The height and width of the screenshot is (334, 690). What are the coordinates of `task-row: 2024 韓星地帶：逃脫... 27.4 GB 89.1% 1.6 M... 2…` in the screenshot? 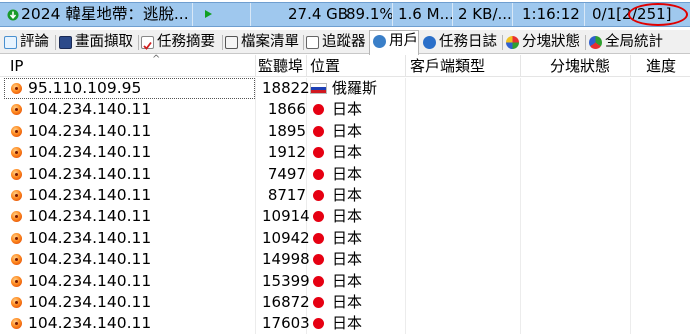 It's located at (345, 14).